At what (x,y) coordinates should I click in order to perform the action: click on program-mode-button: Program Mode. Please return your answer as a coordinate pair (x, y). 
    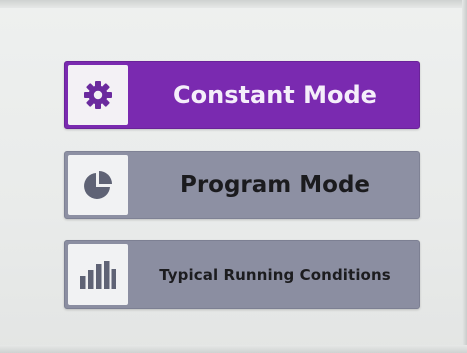
    Looking at the image, I should click on (242, 185).